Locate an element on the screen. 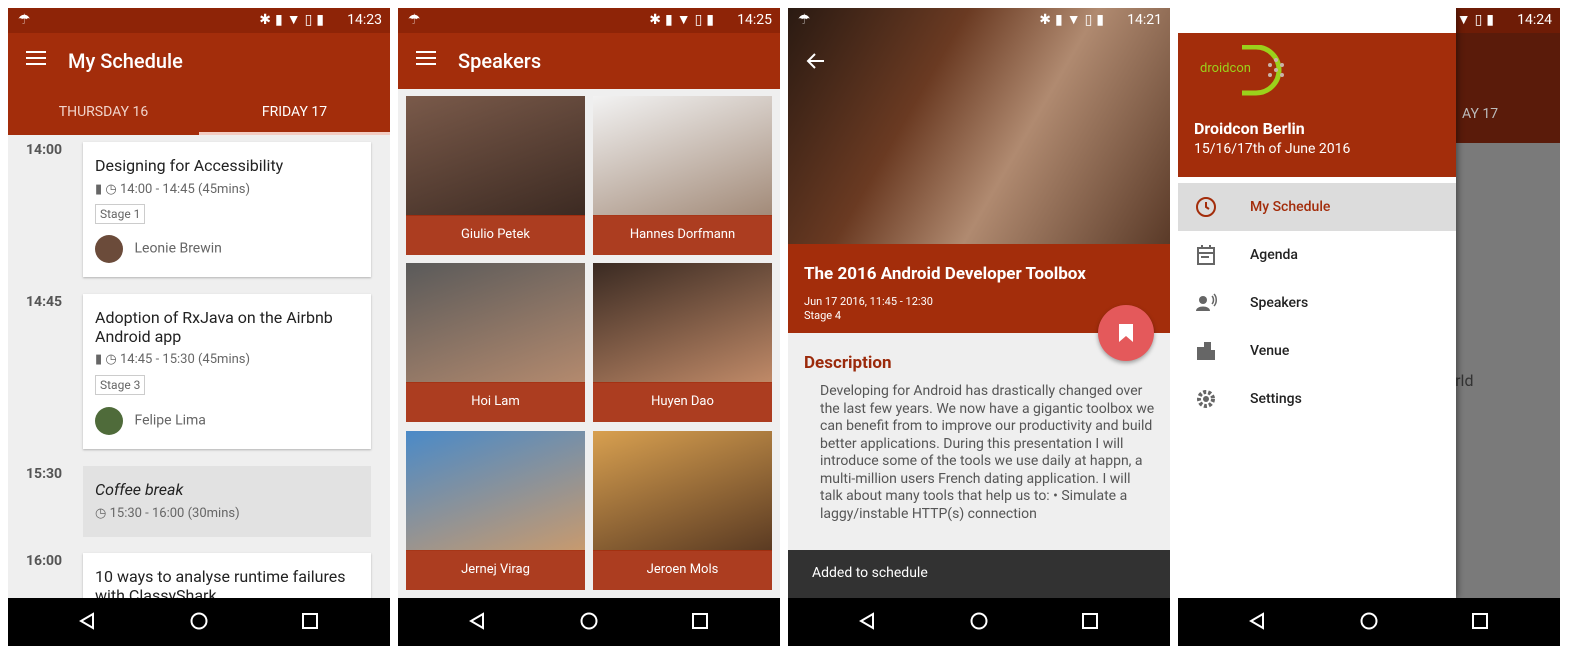  app-bar: My Schedule is located at coordinates (199, 61).